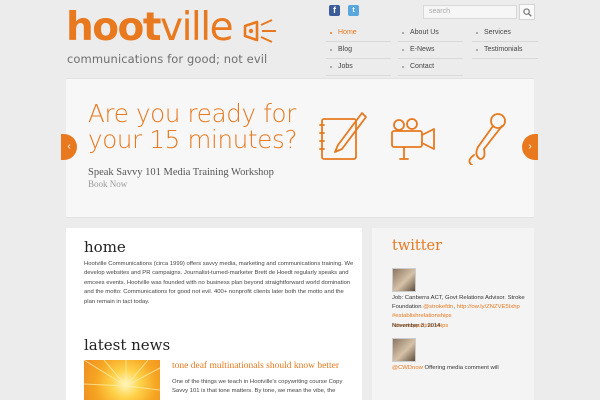  What do you see at coordinates (487, 139) in the screenshot?
I see `microphone-icon` at bounding box center [487, 139].